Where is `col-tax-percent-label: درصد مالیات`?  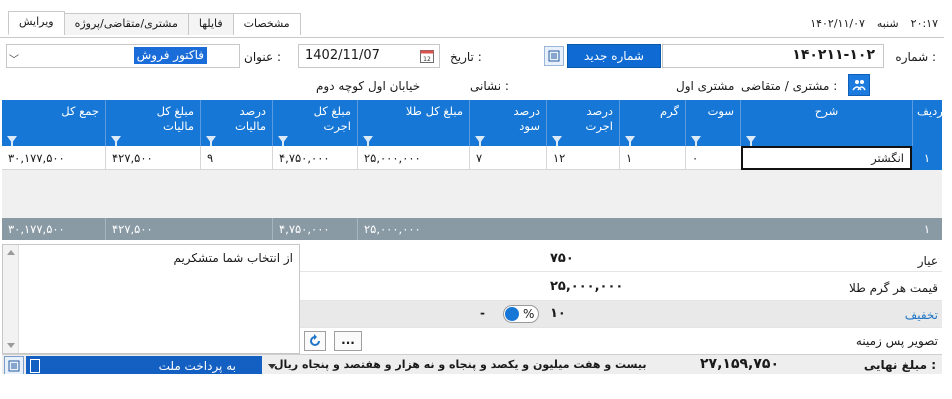 col-tax-percent-label: درصد مالیات is located at coordinates (250, 118).